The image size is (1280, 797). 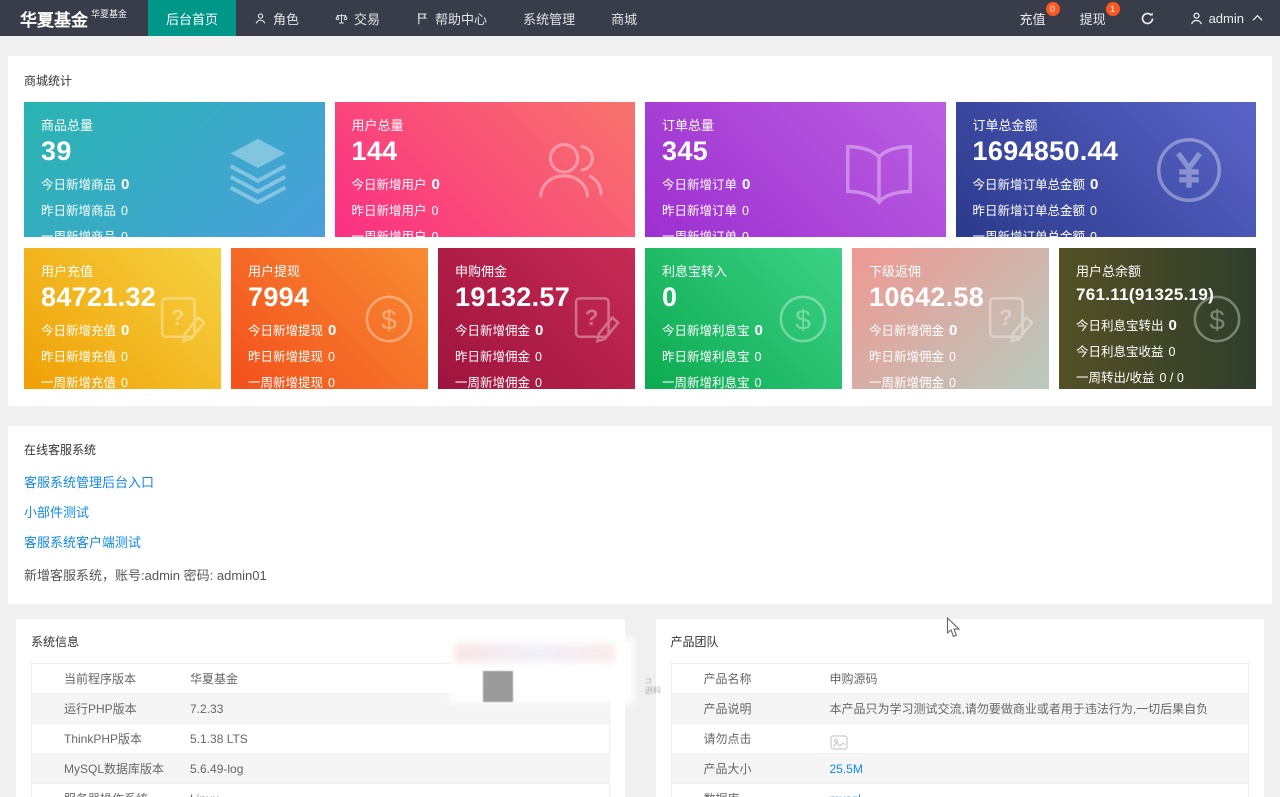 I want to click on admin-label: admin, so click(x=1226, y=18).